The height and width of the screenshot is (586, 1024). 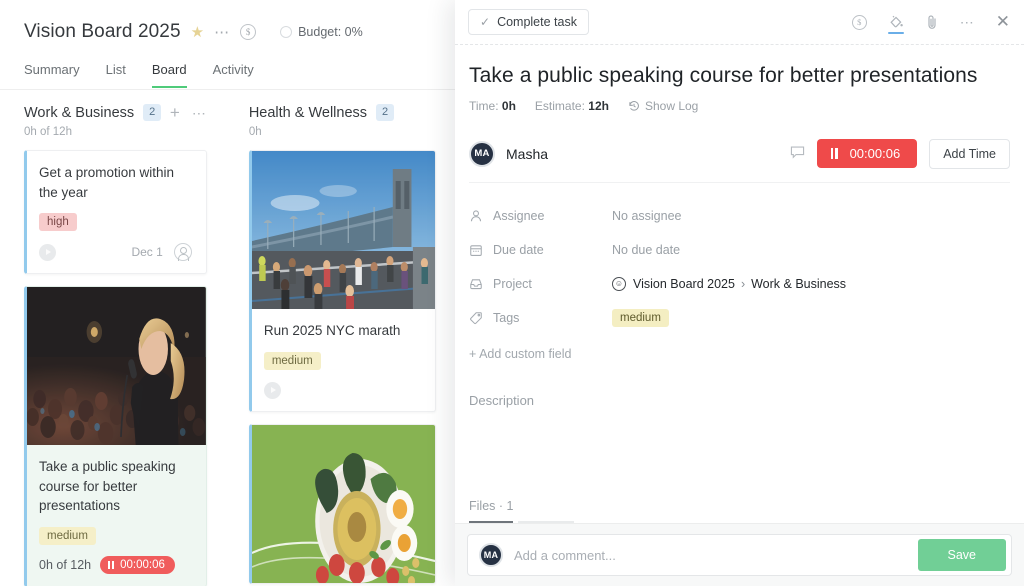 I want to click on card-list: Run 2025 NYC marath medium, so click(x=342, y=367).